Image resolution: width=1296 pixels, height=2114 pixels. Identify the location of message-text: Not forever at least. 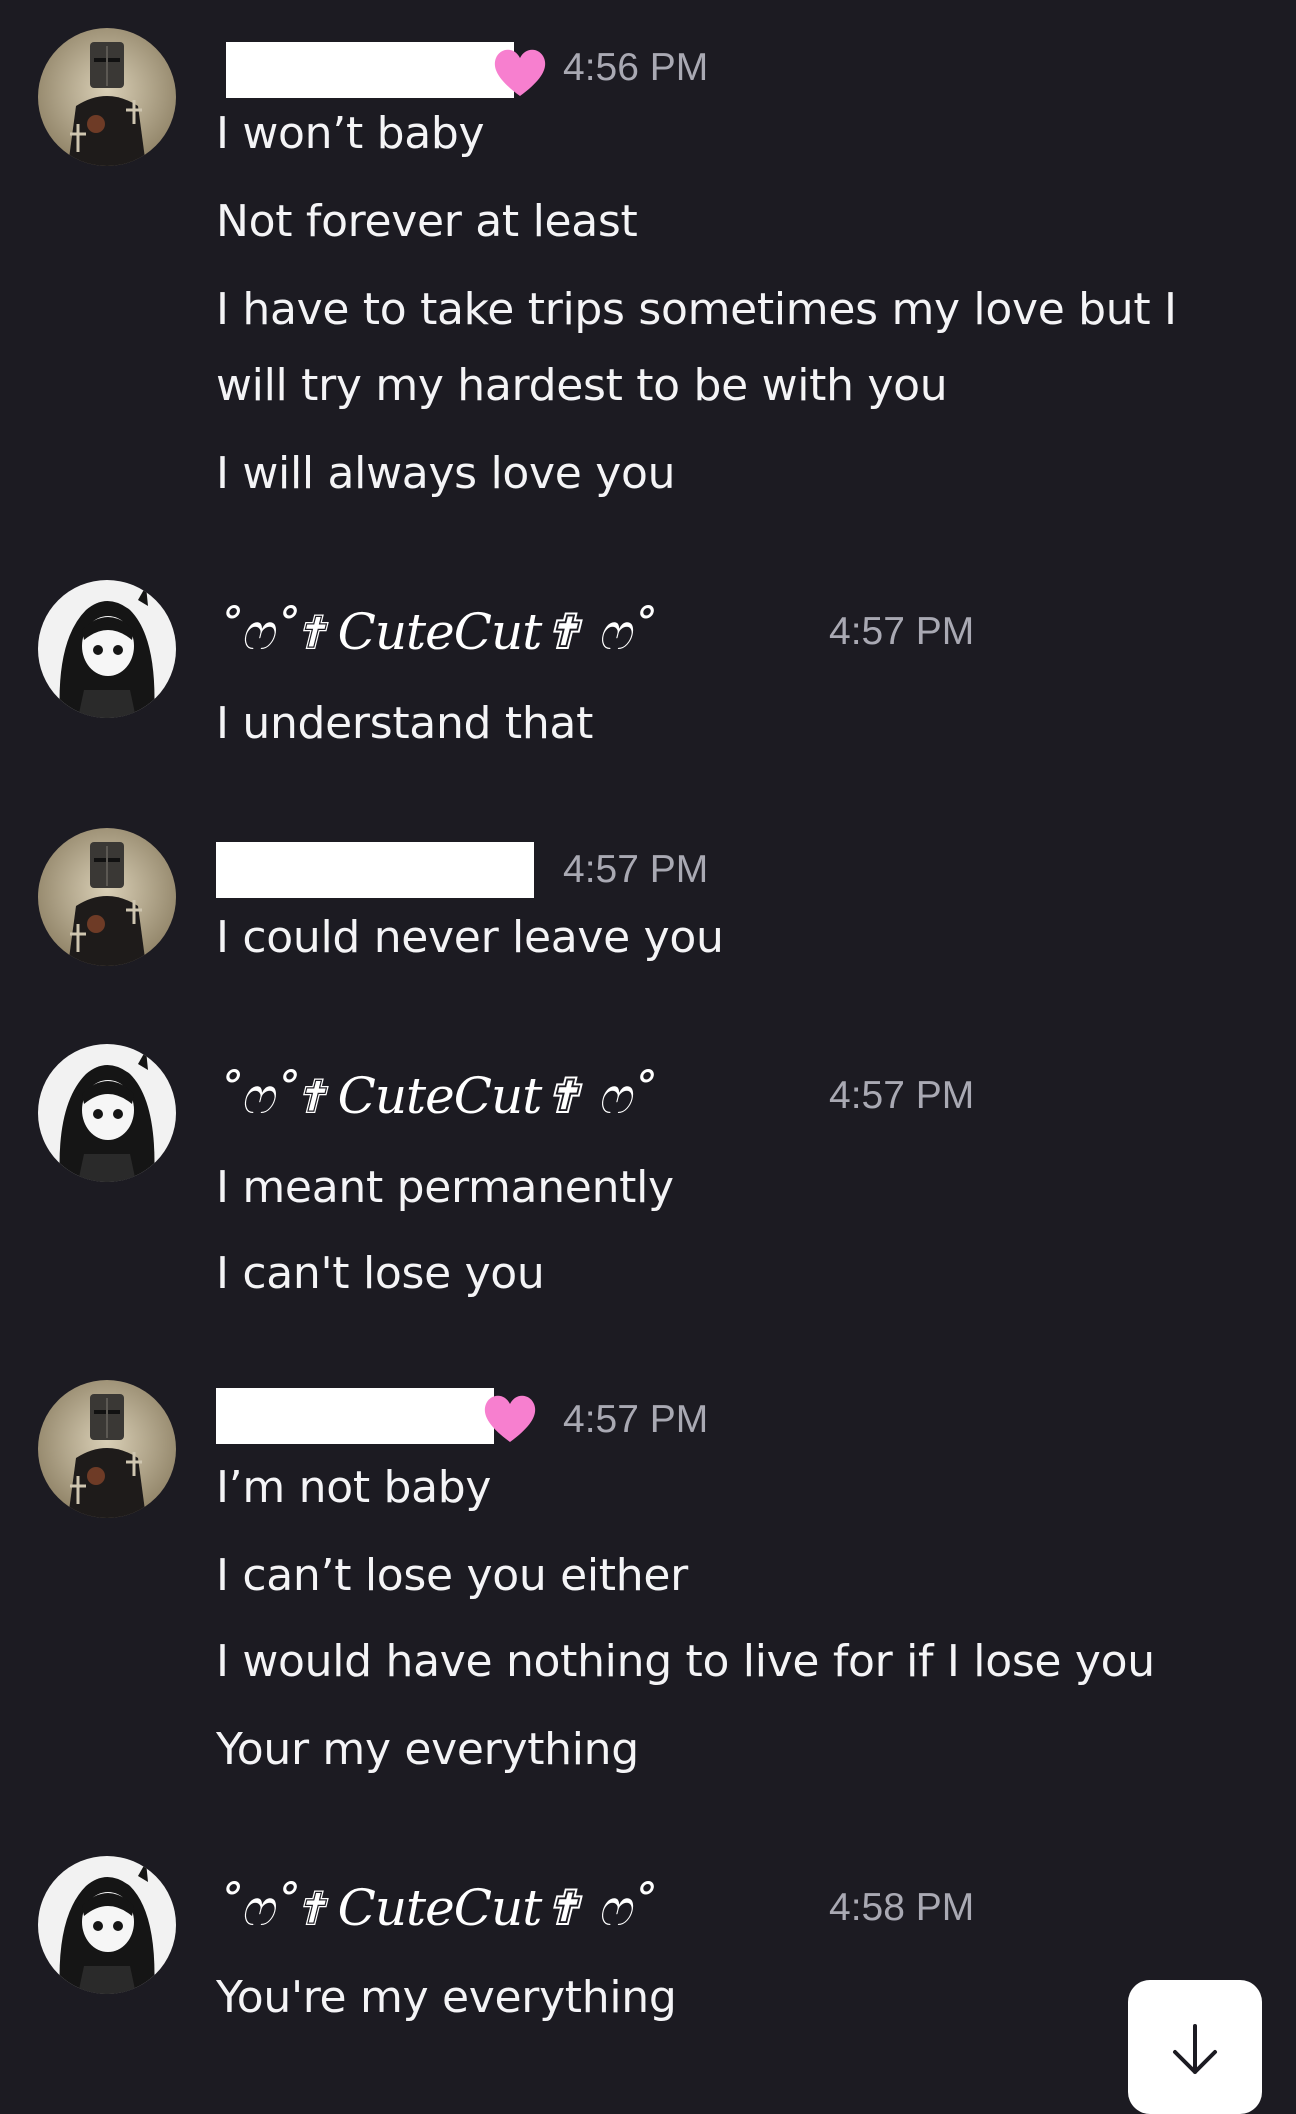
(427, 221).